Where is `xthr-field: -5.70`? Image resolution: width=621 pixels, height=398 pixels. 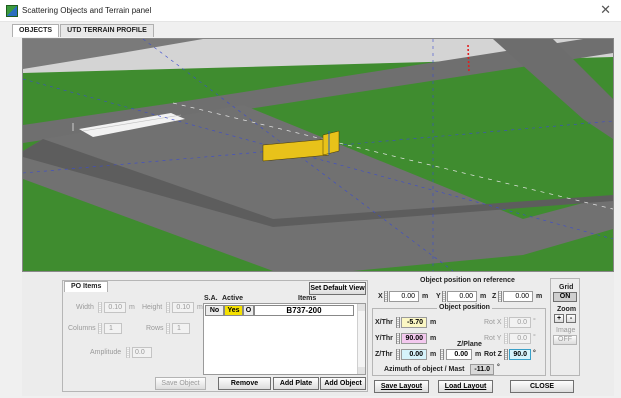 xthr-field: -5.70 is located at coordinates (414, 322).